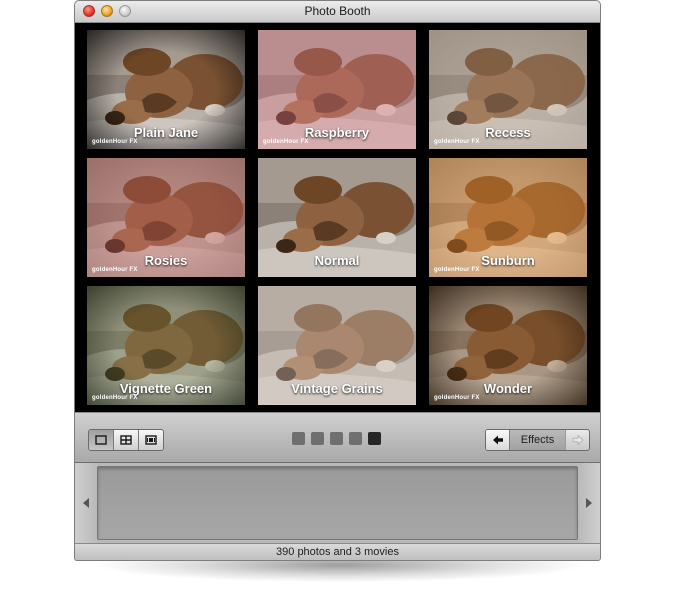  I want to click on tray-scroll-right, so click(589, 503).